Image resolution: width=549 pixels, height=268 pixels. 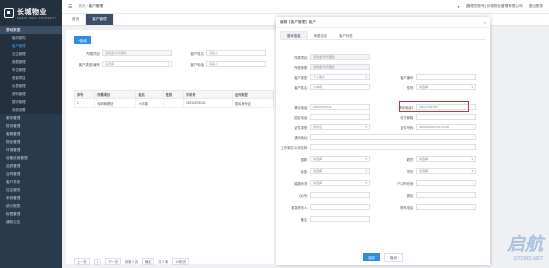 What do you see at coordinates (82, 261) in the screenshot?
I see `prev-page-button: 上一页` at bounding box center [82, 261].